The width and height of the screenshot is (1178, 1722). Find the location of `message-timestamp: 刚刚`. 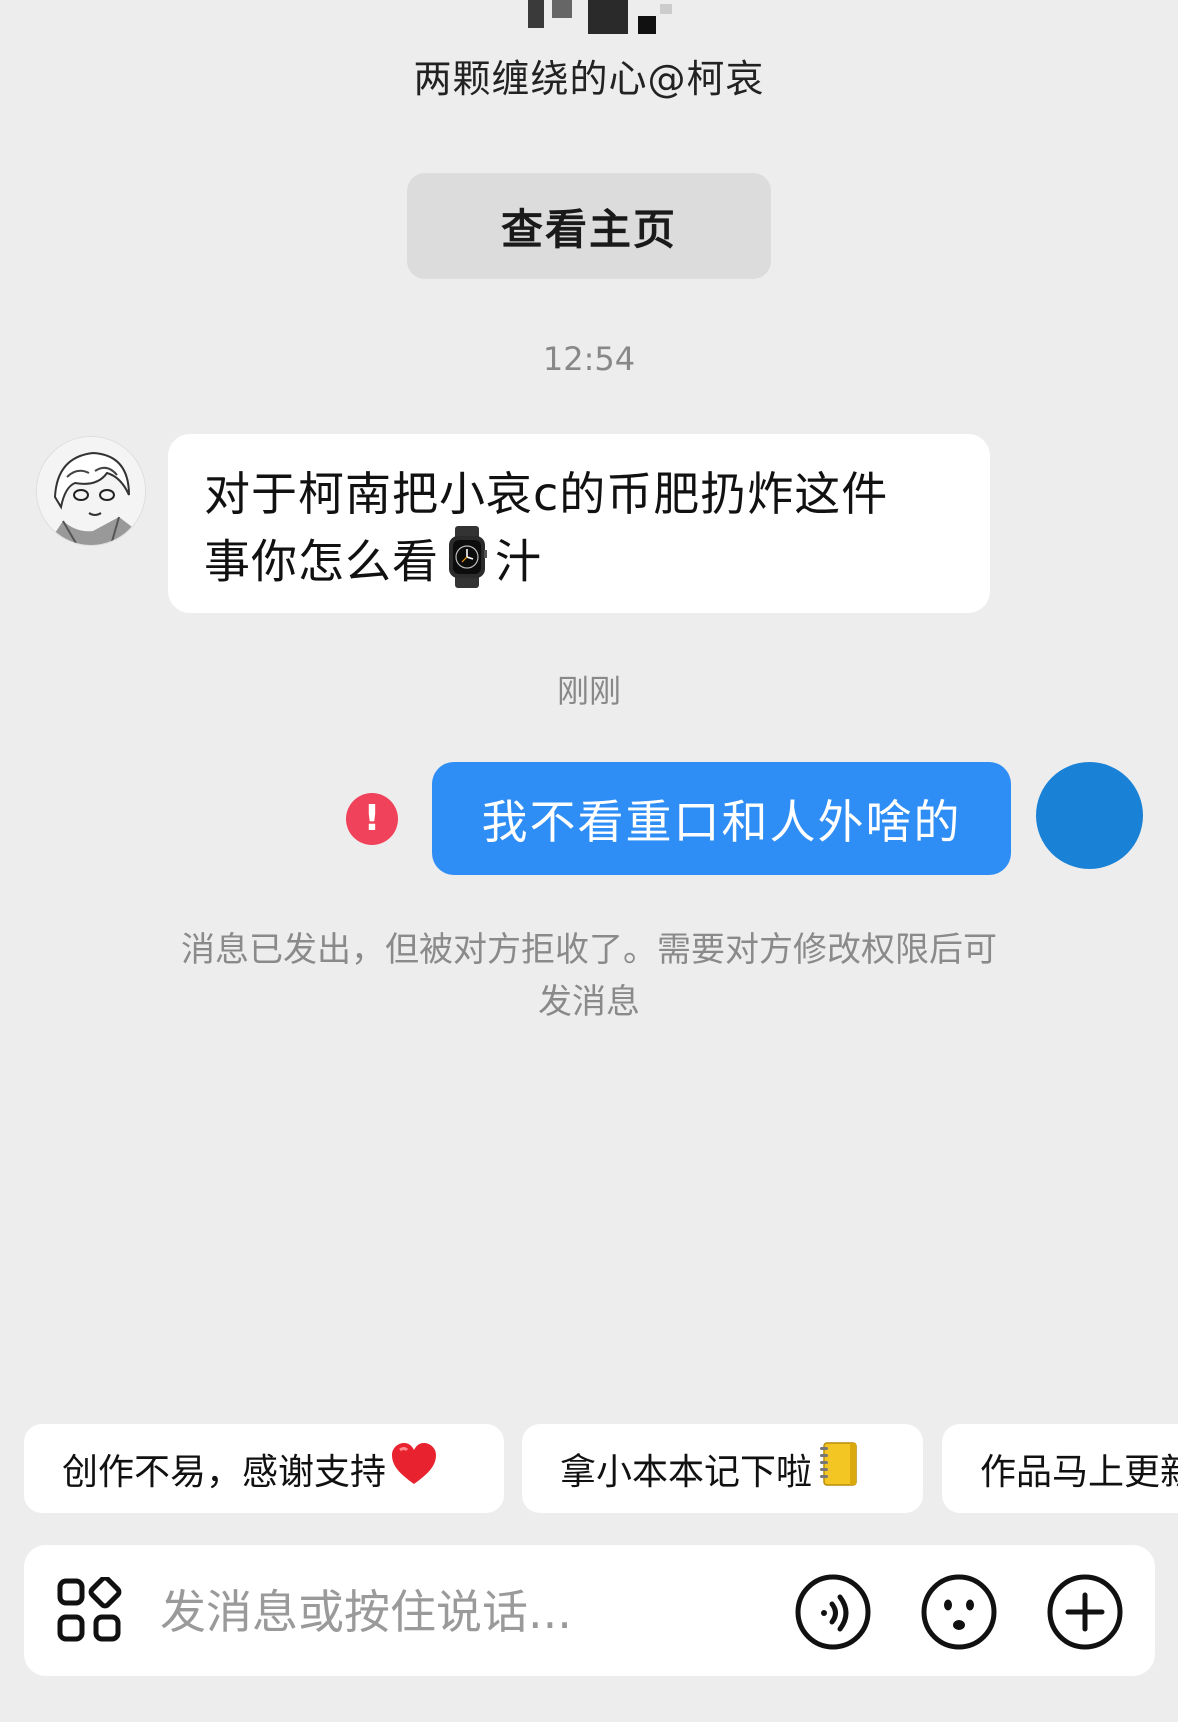

message-timestamp: 刚刚 is located at coordinates (588, 691).